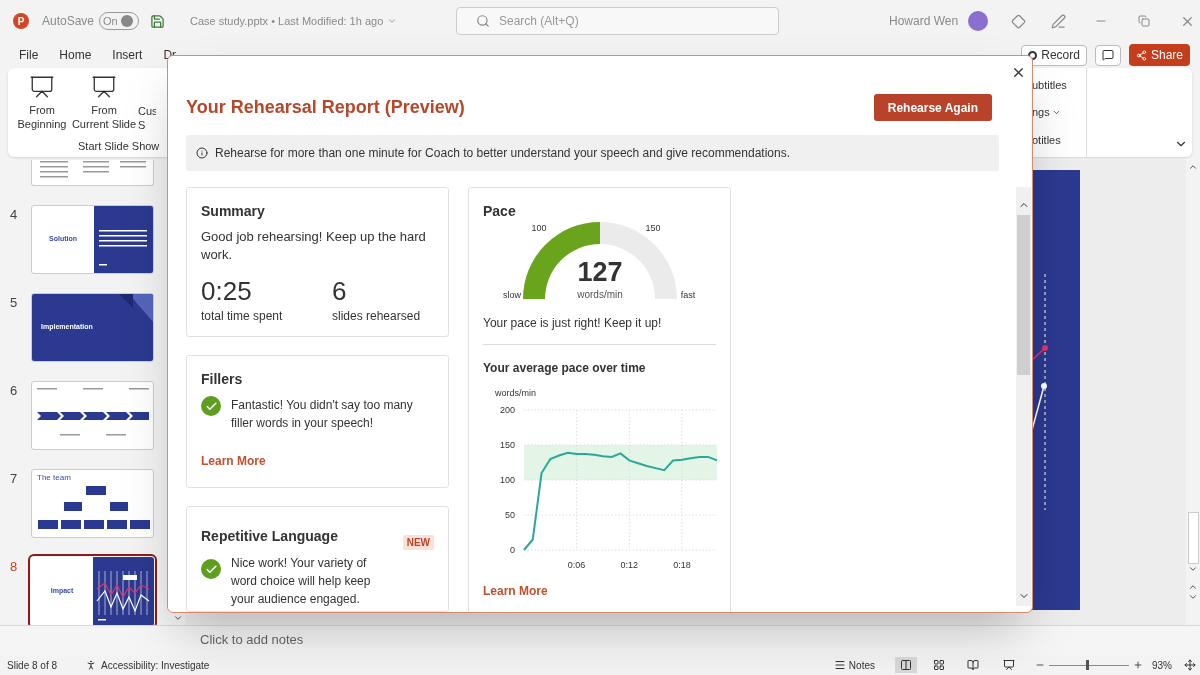  What do you see at coordinates (629, 565) in the screenshot?
I see `x-tick-label: 0:12` at bounding box center [629, 565].